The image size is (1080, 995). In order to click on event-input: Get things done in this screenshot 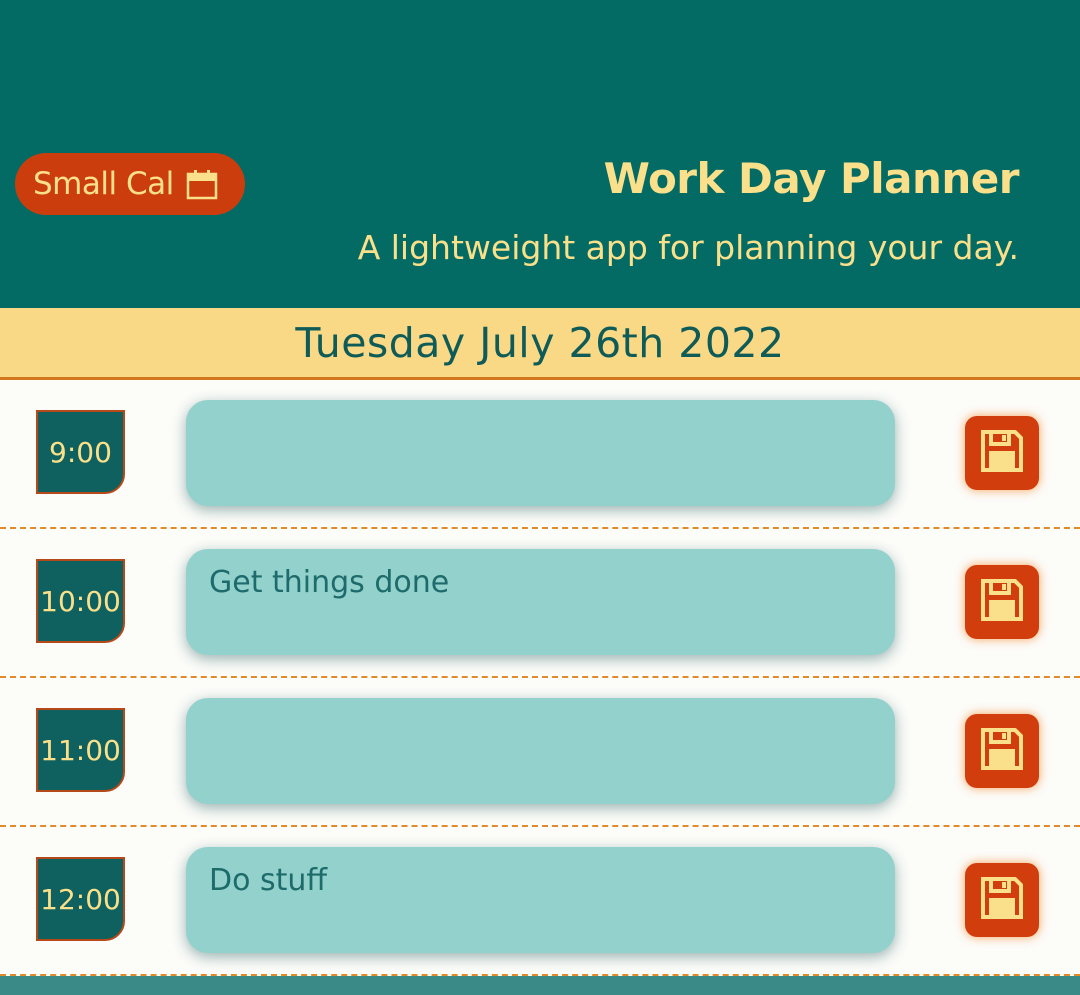, I will do `click(540, 602)`.